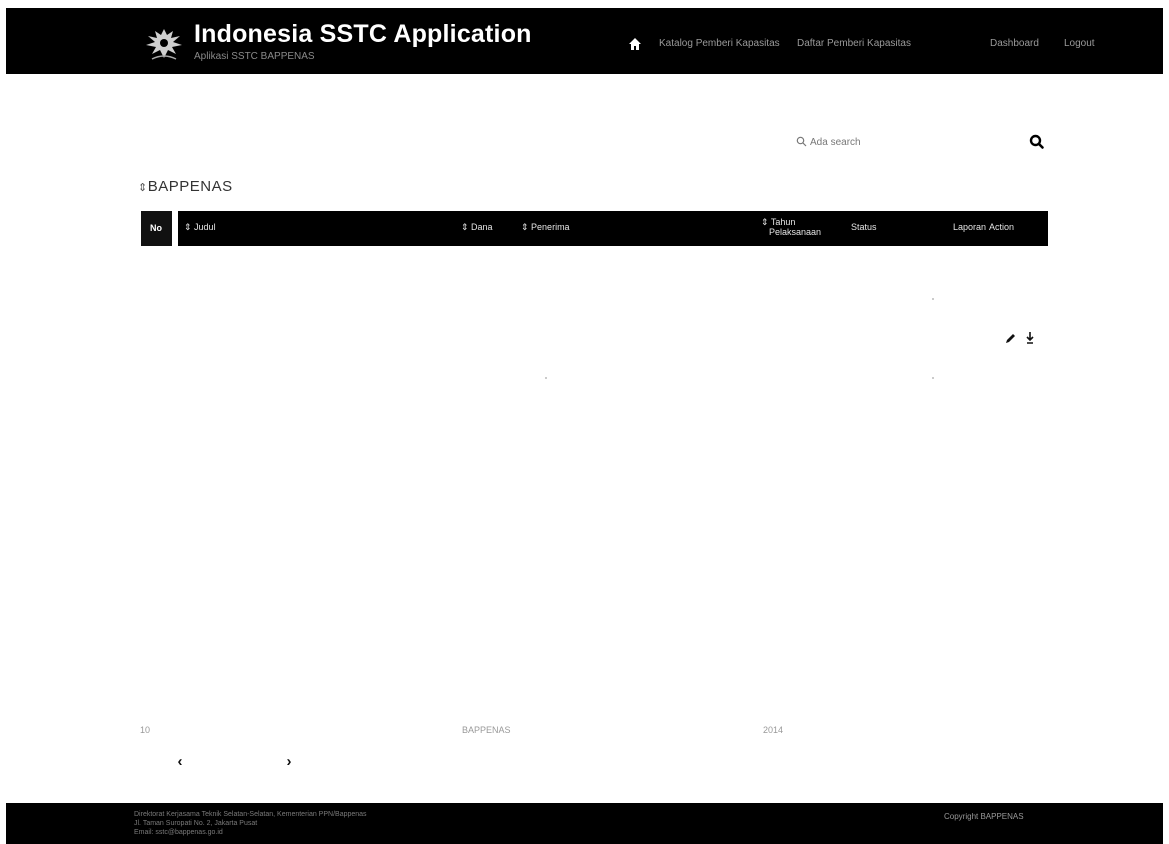 The height and width of the screenshot is (844, 1169). I want to click on footer-address-line2: Jl. Taman Suropati No. 2, Jakarta Pusat, so click(196, 823).